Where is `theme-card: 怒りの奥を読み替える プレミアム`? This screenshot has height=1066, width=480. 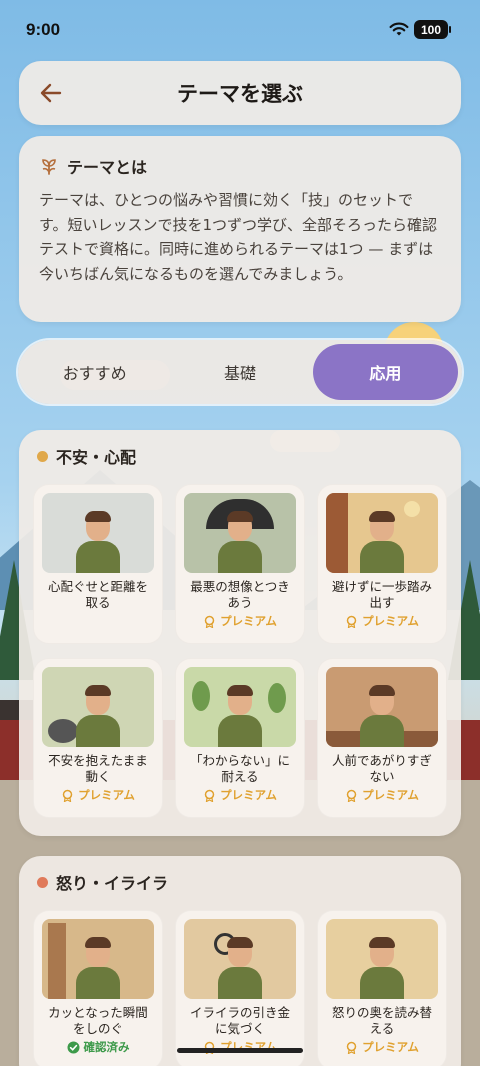 theme-card: 怒りの奥を読み替える プレミアム is located at coordinates (382, 988).